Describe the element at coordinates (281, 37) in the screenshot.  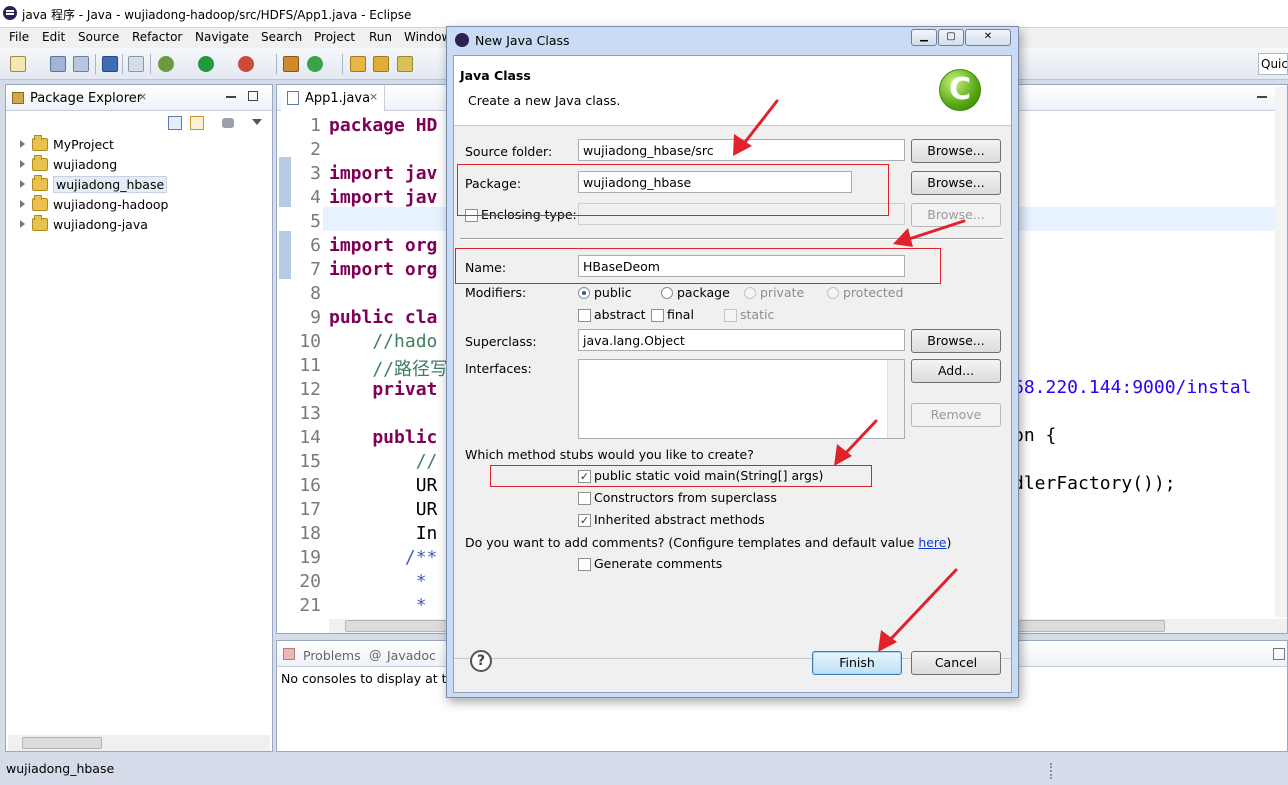
I see `menu-search: Search` at that location.